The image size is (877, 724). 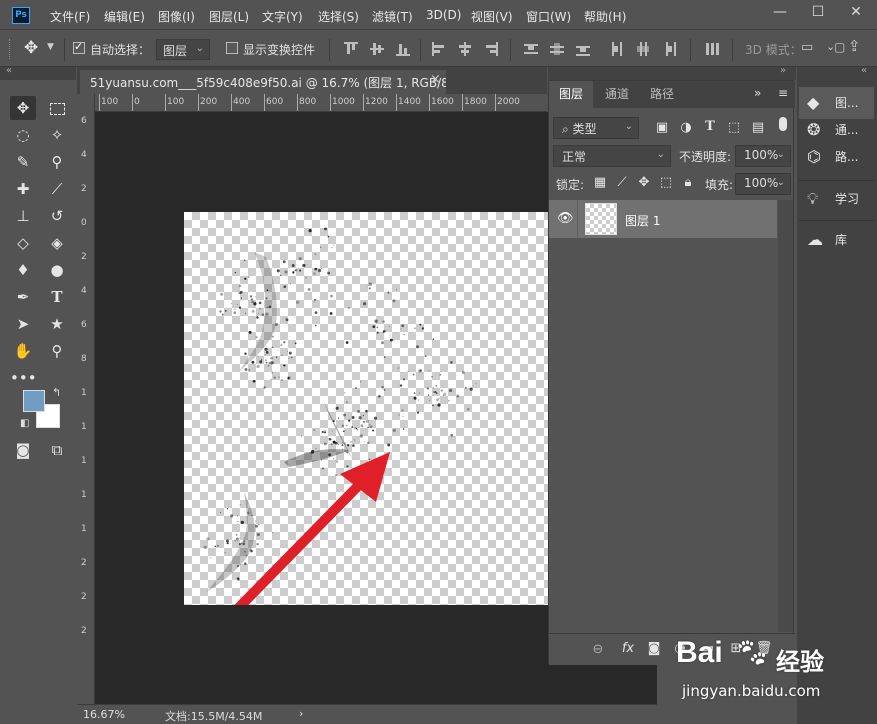 What do you see at coordinates (57, 162) in the screenshot?
I see `eyedropper-tool-icon: ⚲` at bounding box center [57, 162].